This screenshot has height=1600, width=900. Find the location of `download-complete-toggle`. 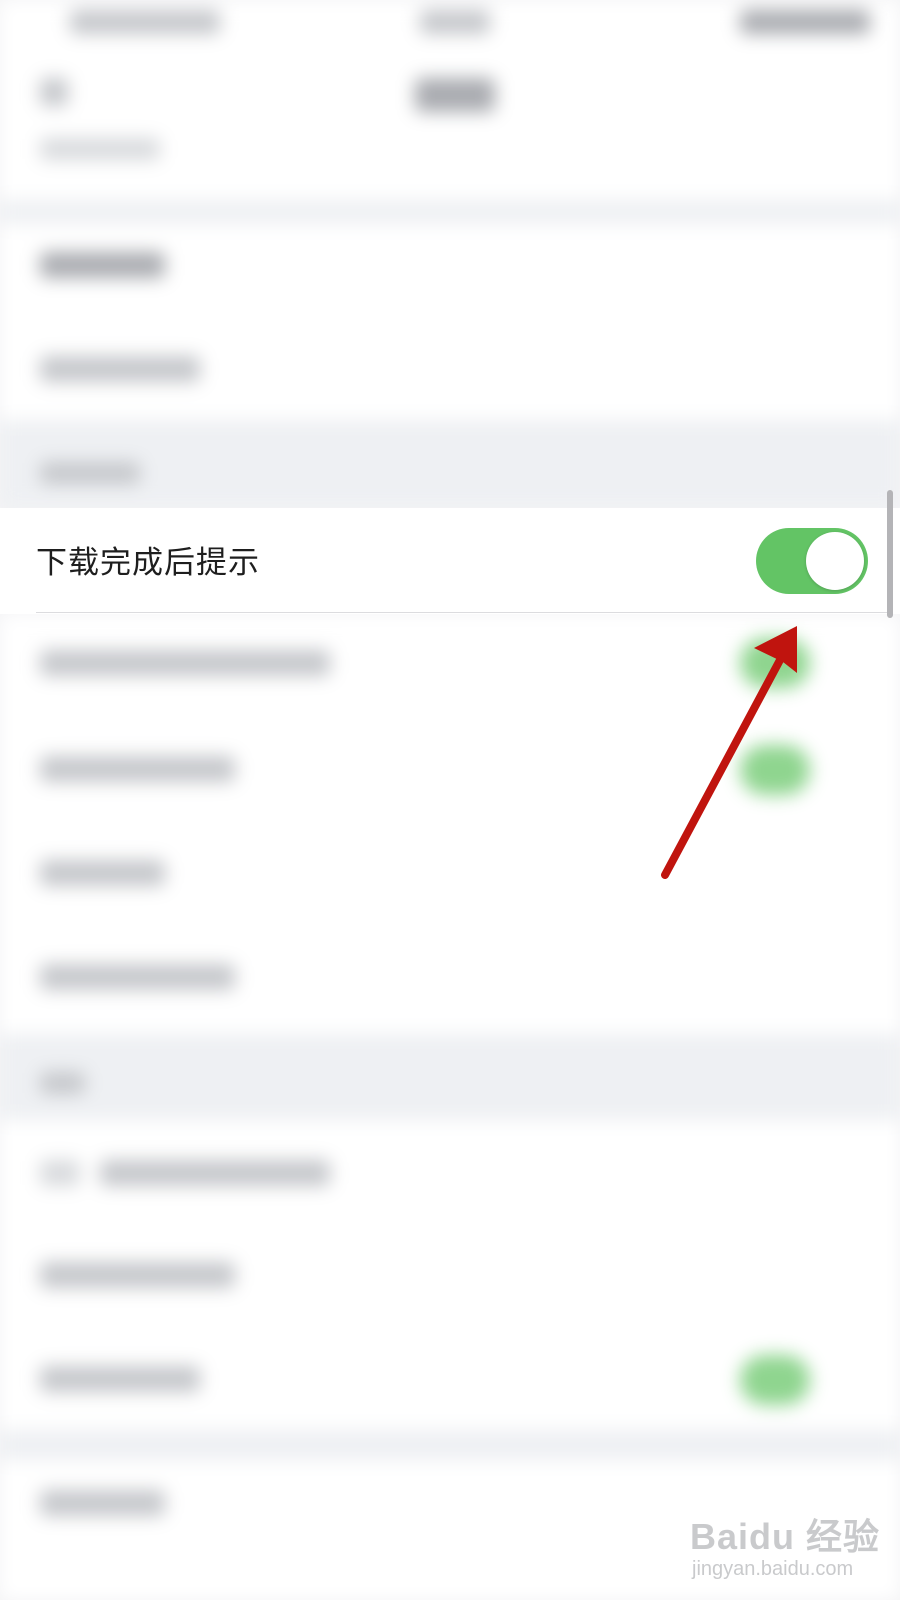

download-complete-toggle is located at coordinates (812, 561).